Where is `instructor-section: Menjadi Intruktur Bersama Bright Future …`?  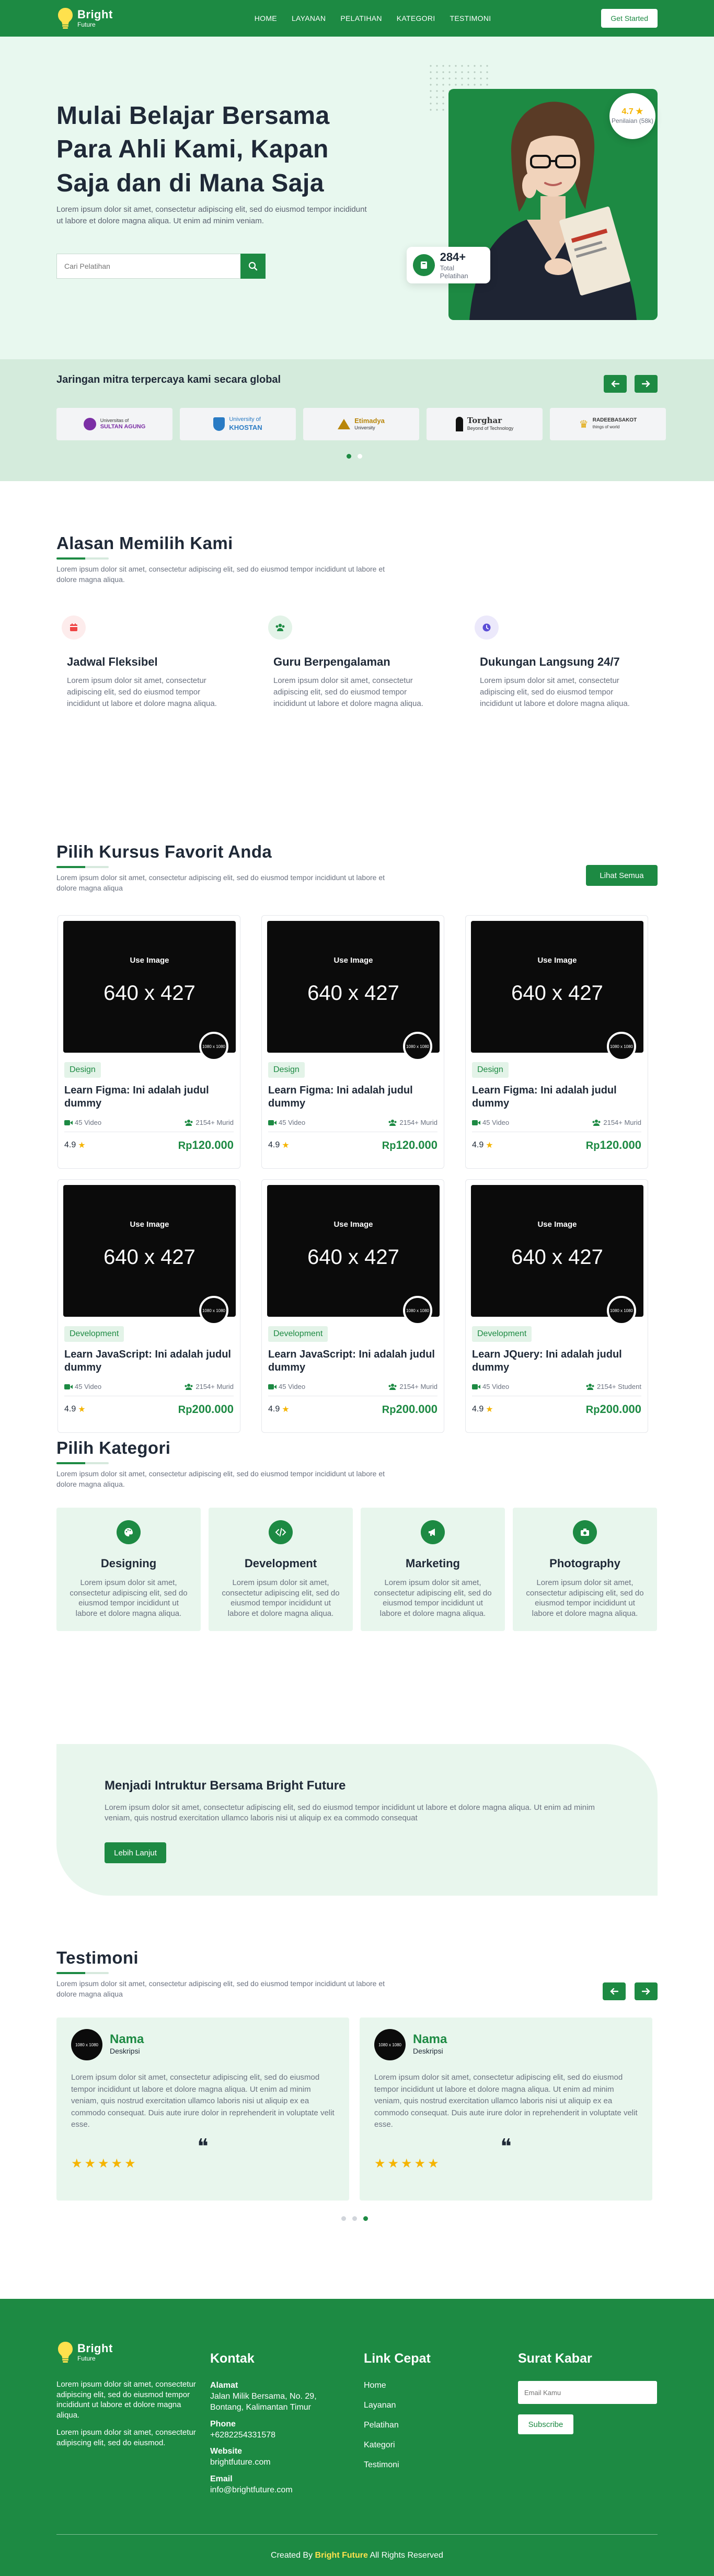
instructor-section: Menjadi Intruktur Bersama Bright Future … is located at coordinates (357, 1846).